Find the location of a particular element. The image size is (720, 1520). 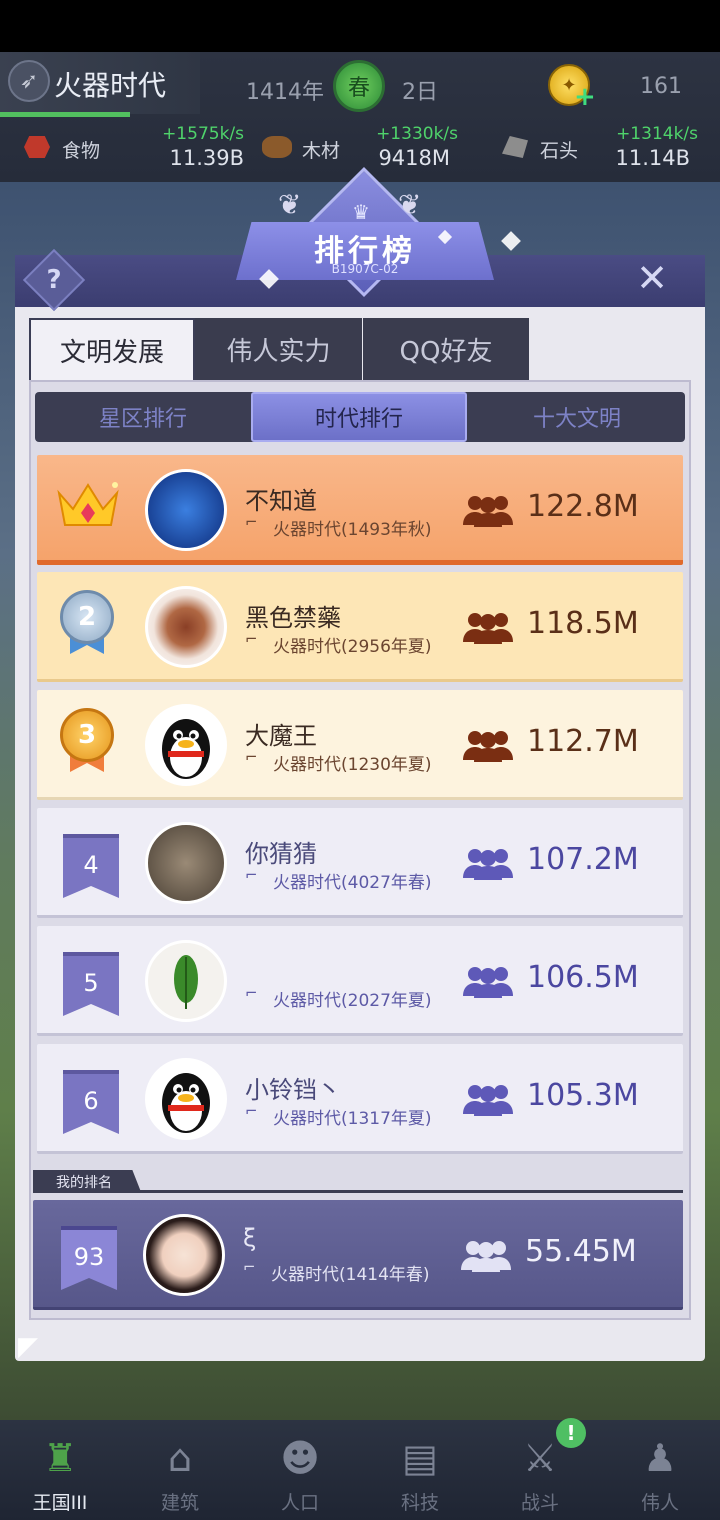

player-era: 火器时代(4027年春) is located at coordinates (352, 883).